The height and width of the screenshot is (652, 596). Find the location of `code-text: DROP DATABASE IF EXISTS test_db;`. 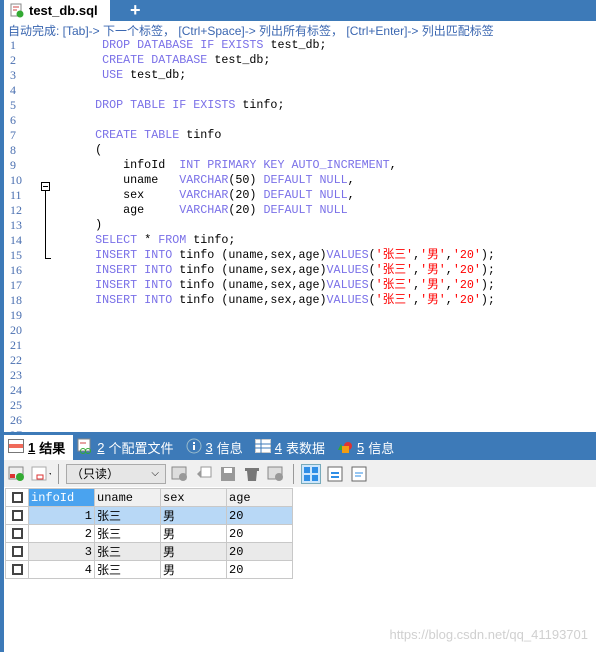

code-text: DROP DATABASE IF EXISTS test_db; is located at coordinates (189, 45).